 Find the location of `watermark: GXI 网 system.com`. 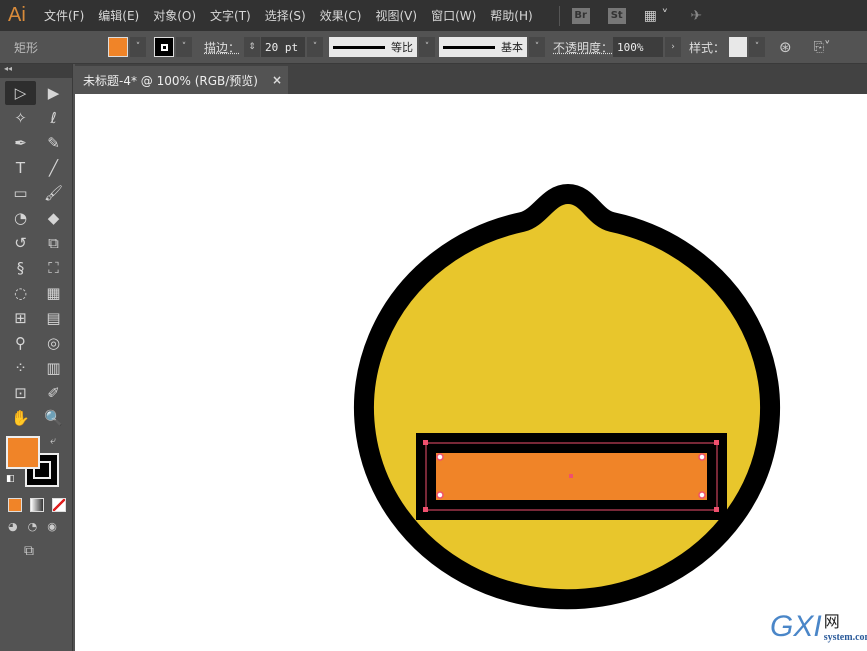

watermark: GXI 网 system.com is located at coordinates (818, 626).